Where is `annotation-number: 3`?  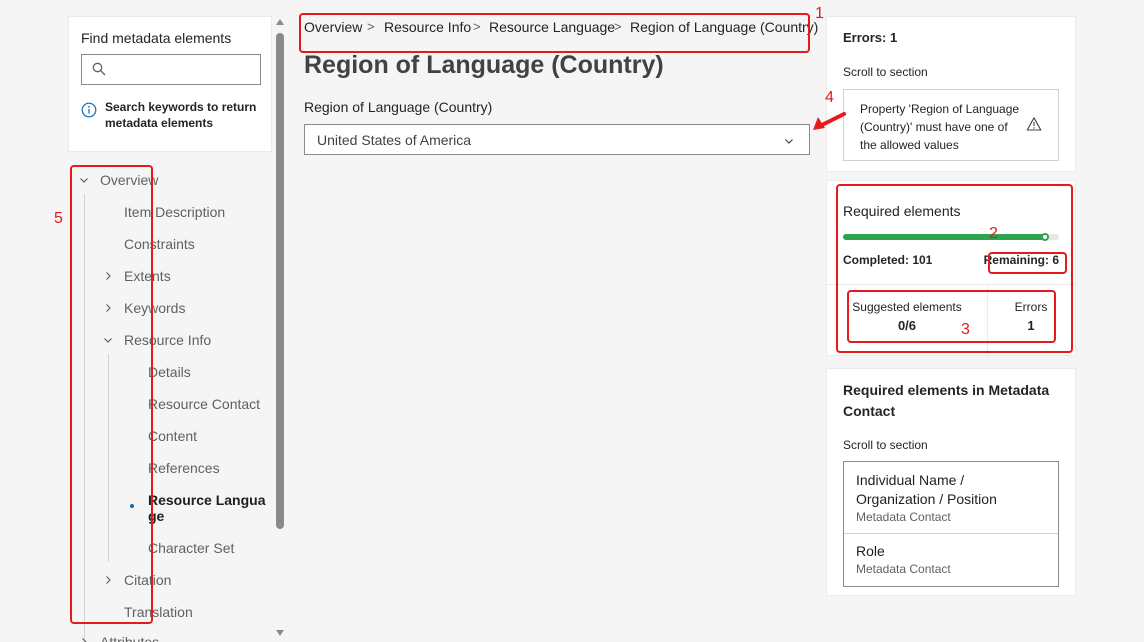
annotation-number: 3 is located at coordinates (965, 329).